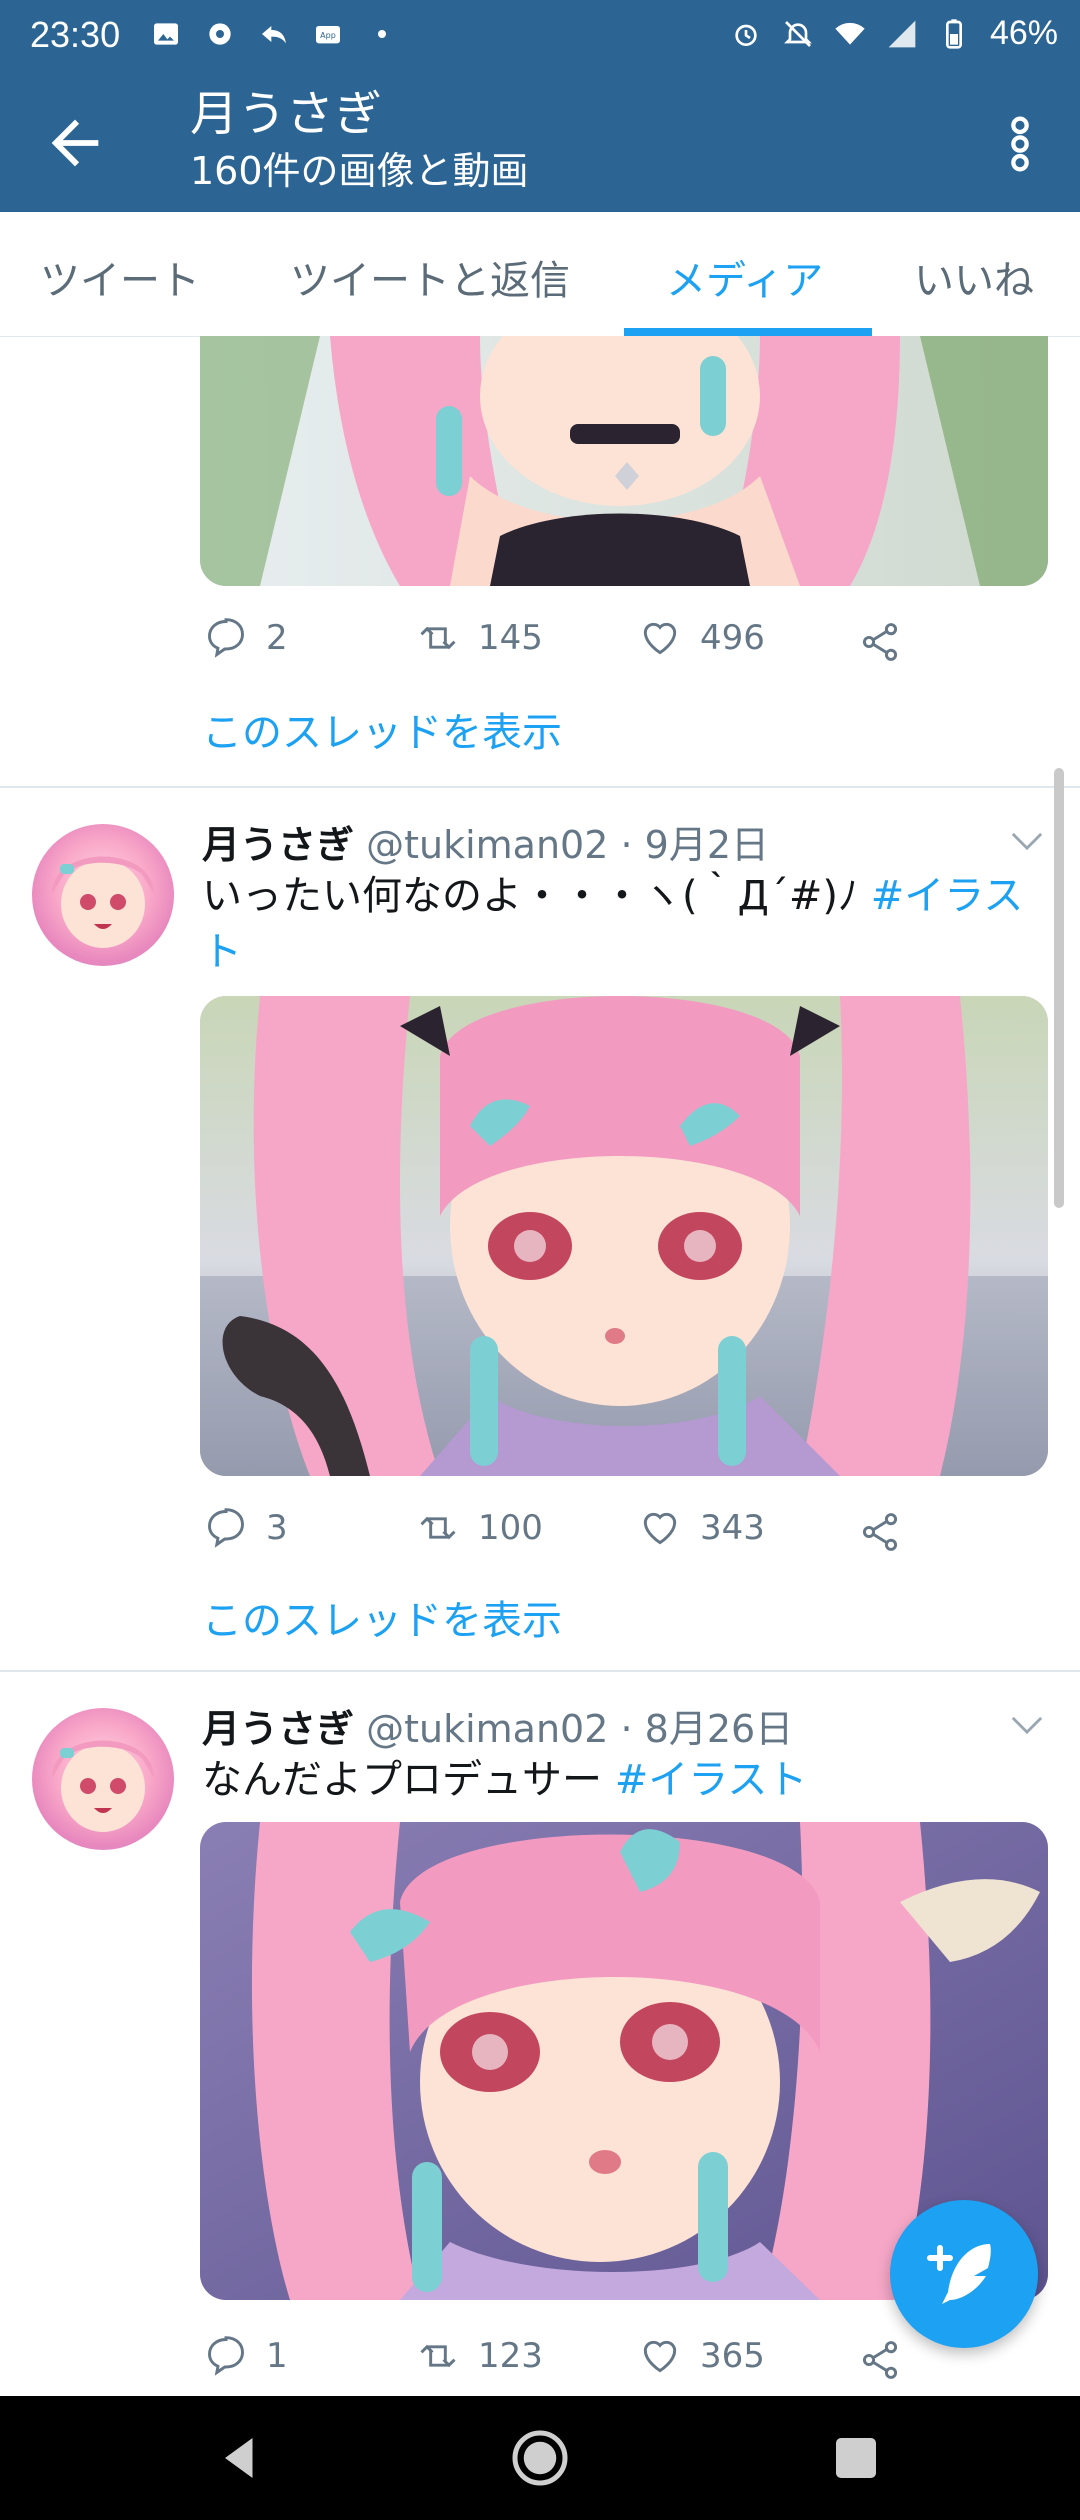  I want to click on back-arrow-icon, so click(75, 143).